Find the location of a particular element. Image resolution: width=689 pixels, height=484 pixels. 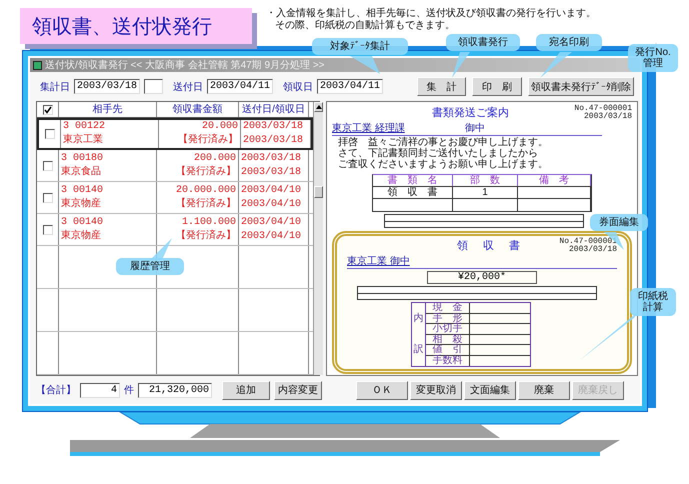

action-button: 内容変更 is located at coordinates (298, 390).